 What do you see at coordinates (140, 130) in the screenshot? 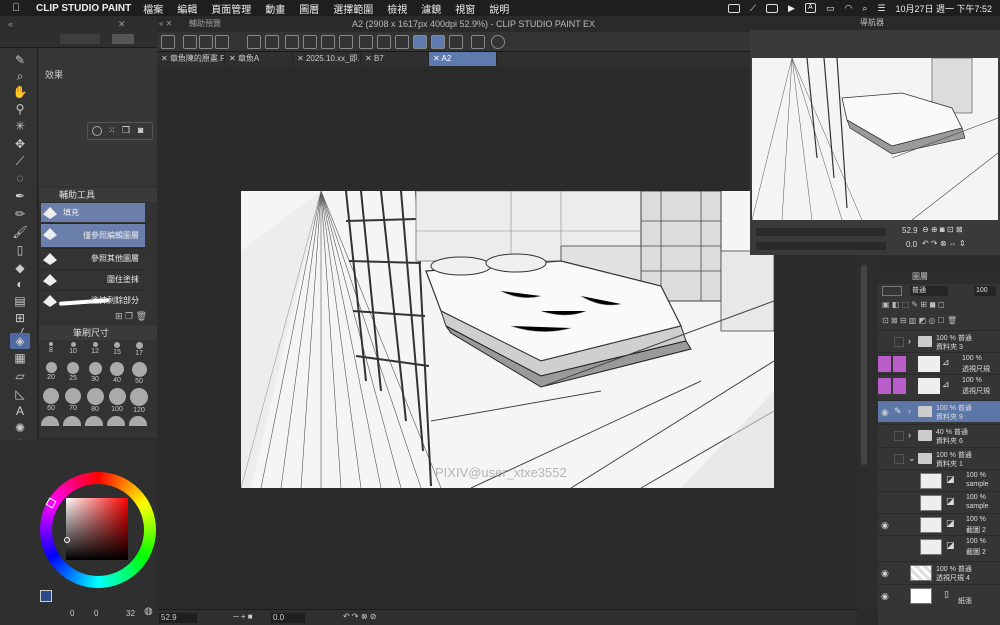
I see `settings-icon: ◙` at bounding box center [140, 130].